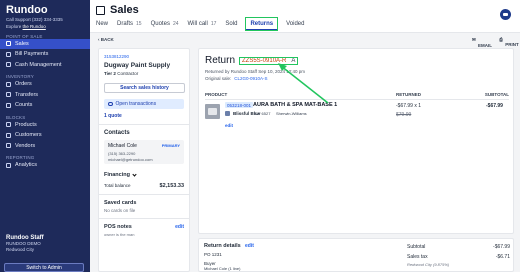 This screenshot has width=520, height=272. What do you see at coordinates (134, 174) in the screenshot?
I see `chevron-down-icon` at bounding box center [134, 174].